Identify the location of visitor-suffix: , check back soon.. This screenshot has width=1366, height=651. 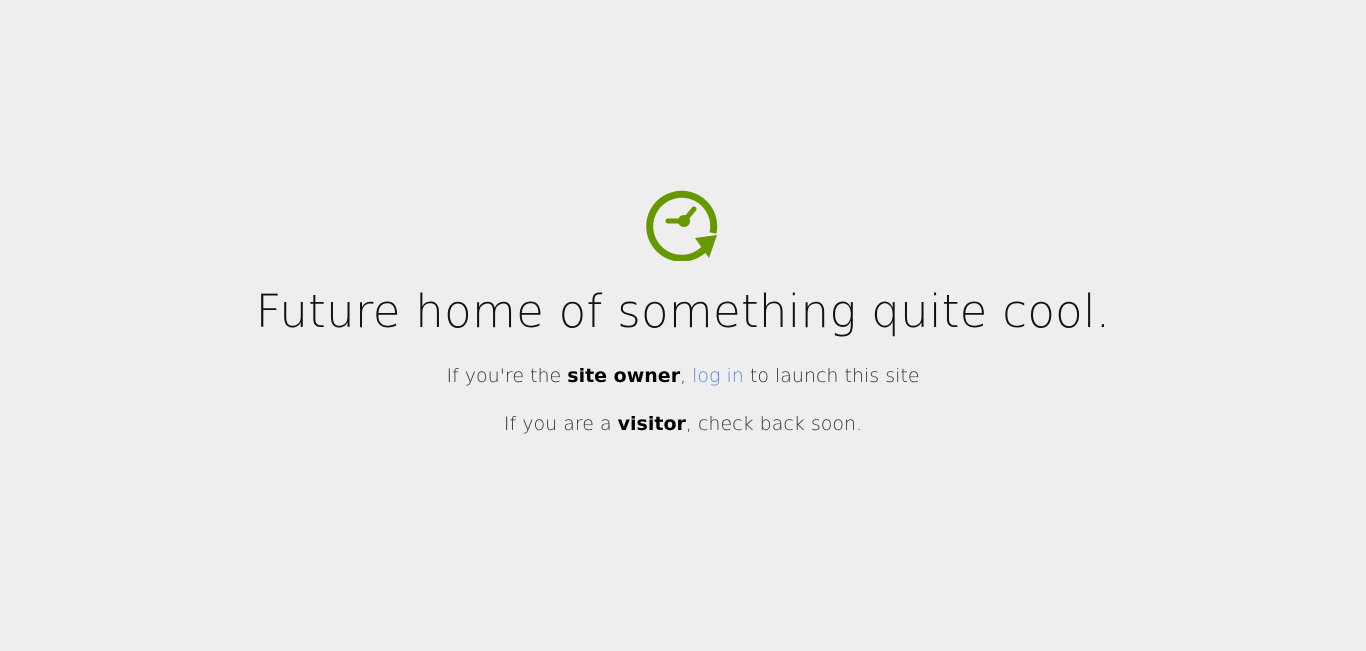
(774, 424).